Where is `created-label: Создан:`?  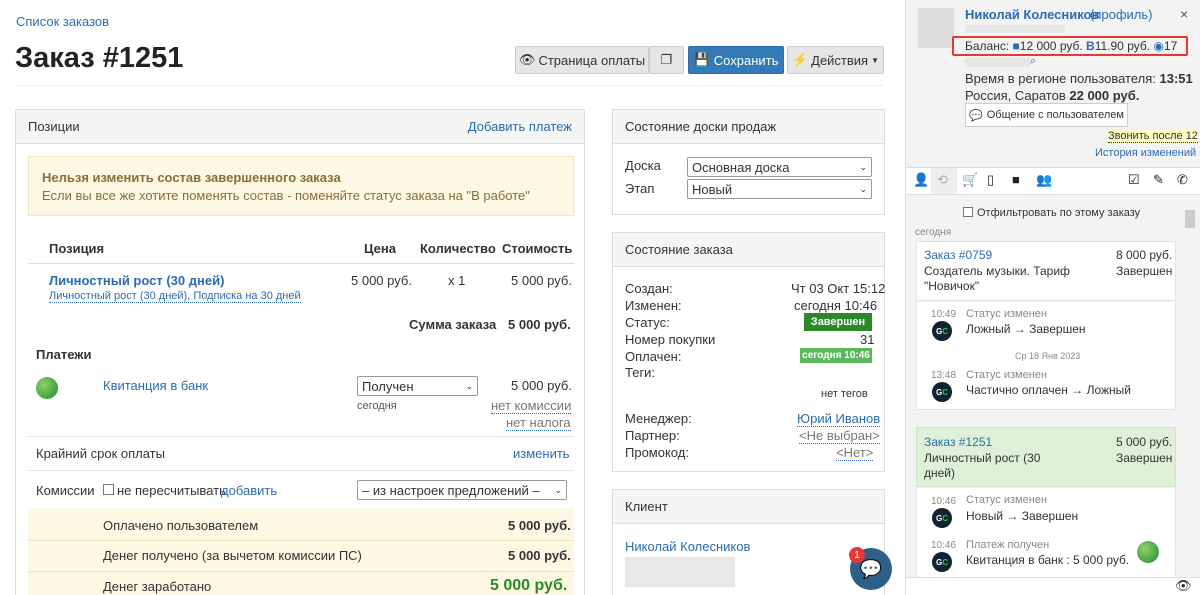
created-label: Создан: is located at coordinates (649, 288).